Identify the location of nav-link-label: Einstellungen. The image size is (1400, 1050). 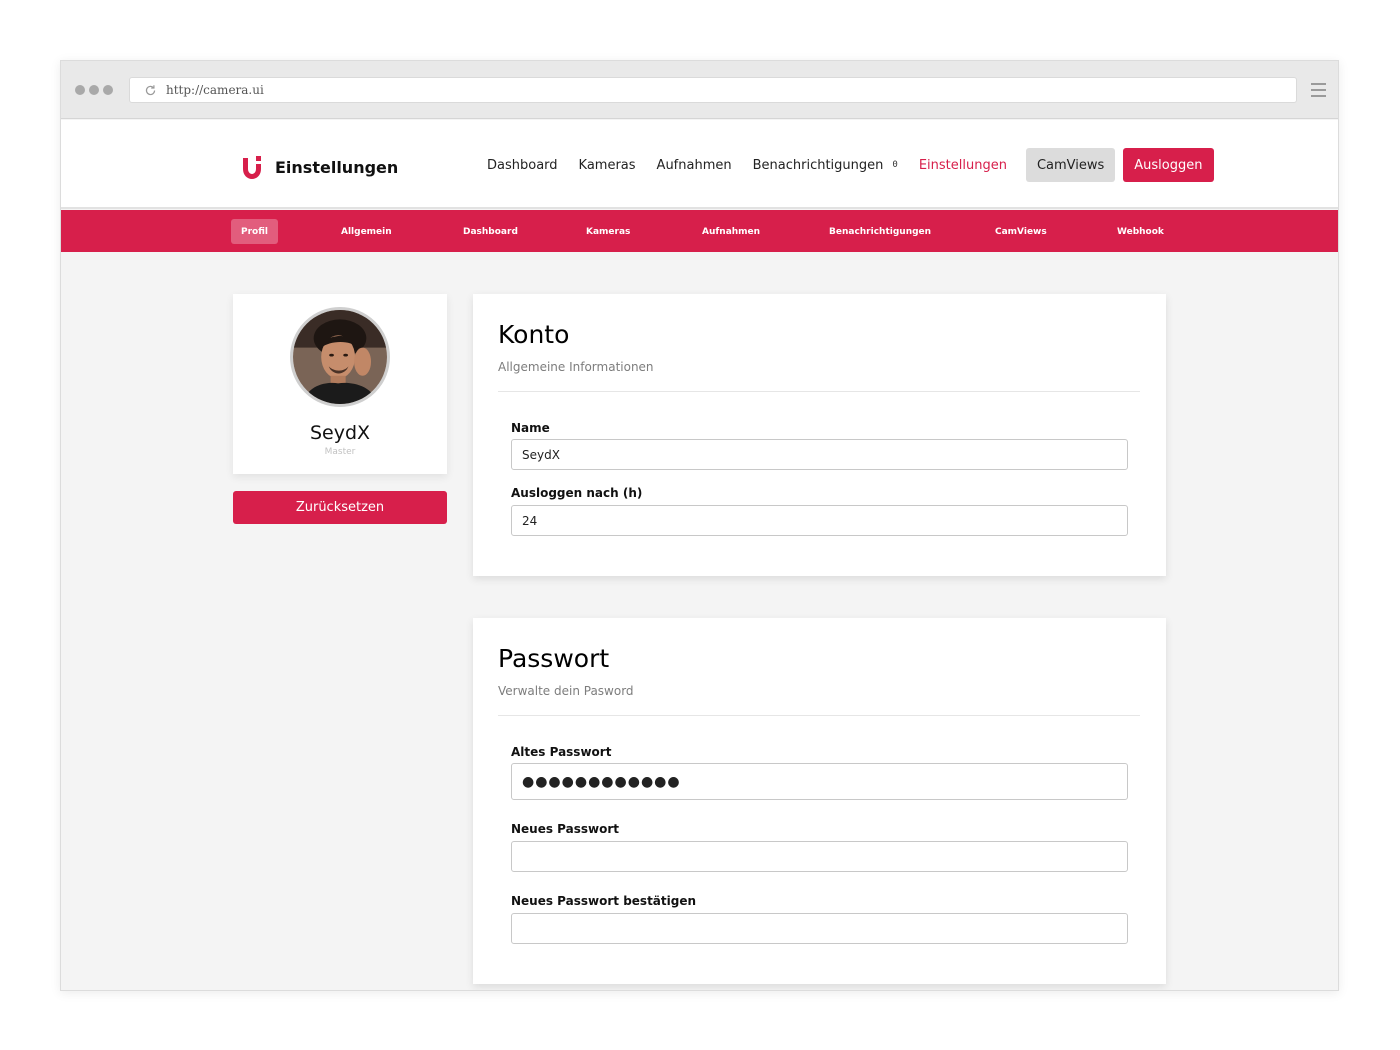
(962, 165).